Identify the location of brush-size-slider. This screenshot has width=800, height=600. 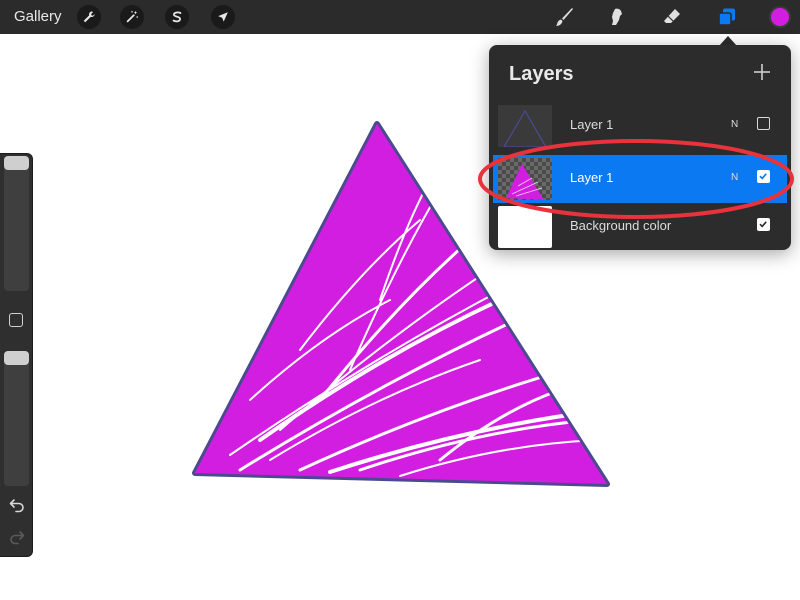
(16, 223).